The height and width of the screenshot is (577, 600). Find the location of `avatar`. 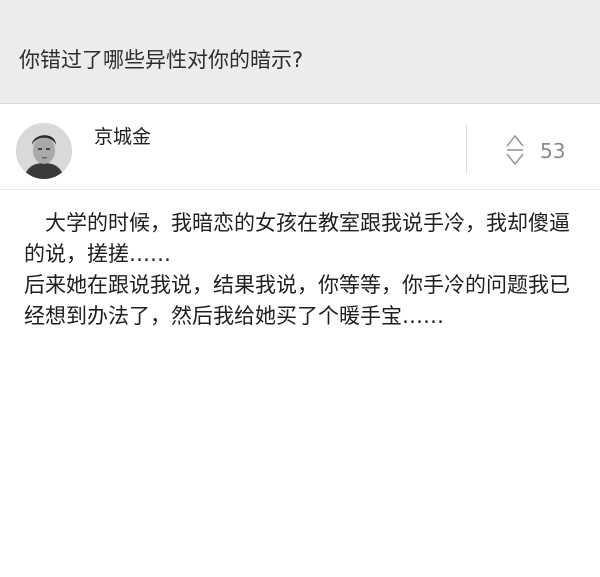

avatar is located at coordinates (44, 151).